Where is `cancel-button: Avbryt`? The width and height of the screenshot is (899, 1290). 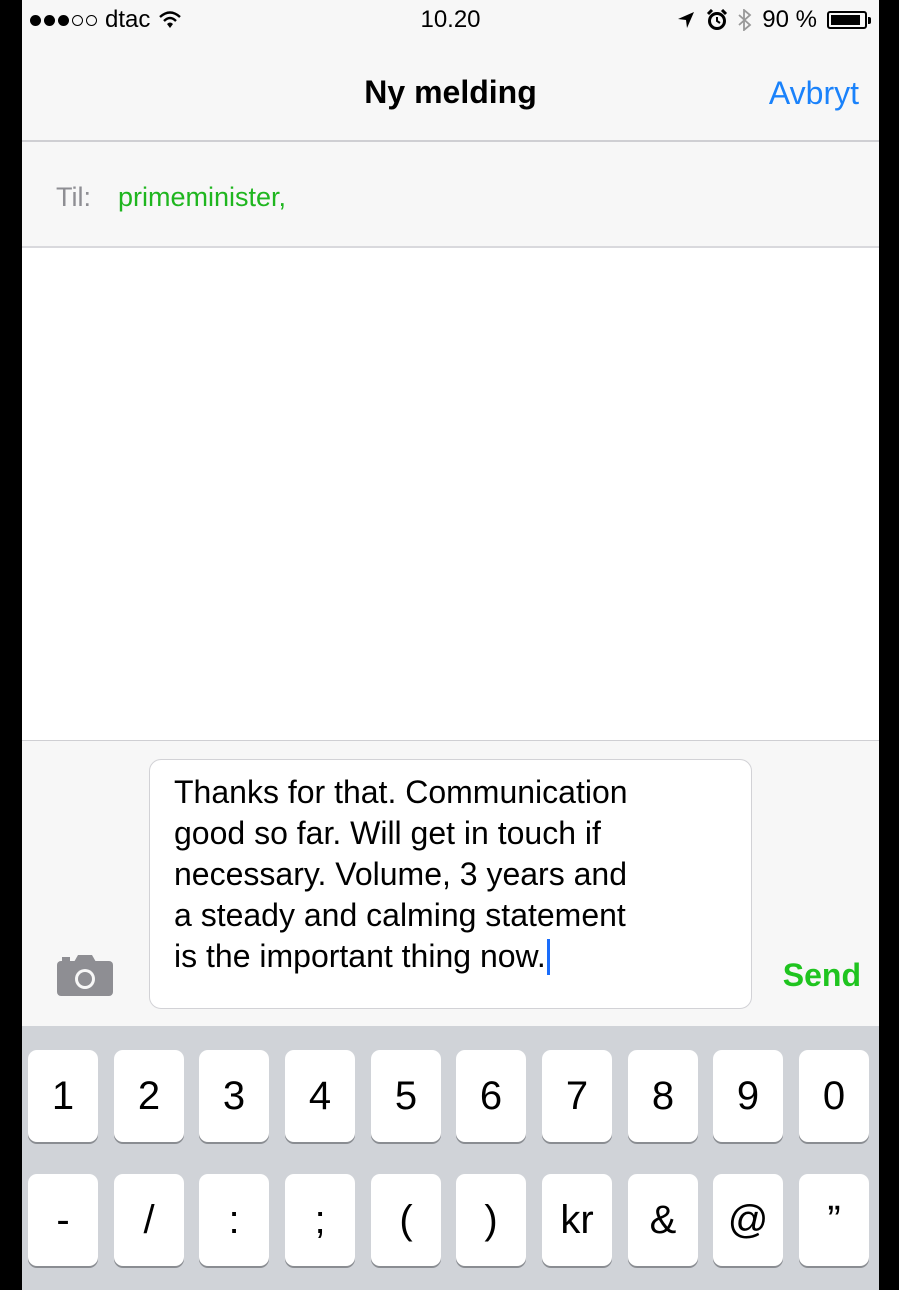
cancel-button: Avbryt is located at coordinates (814, 93).